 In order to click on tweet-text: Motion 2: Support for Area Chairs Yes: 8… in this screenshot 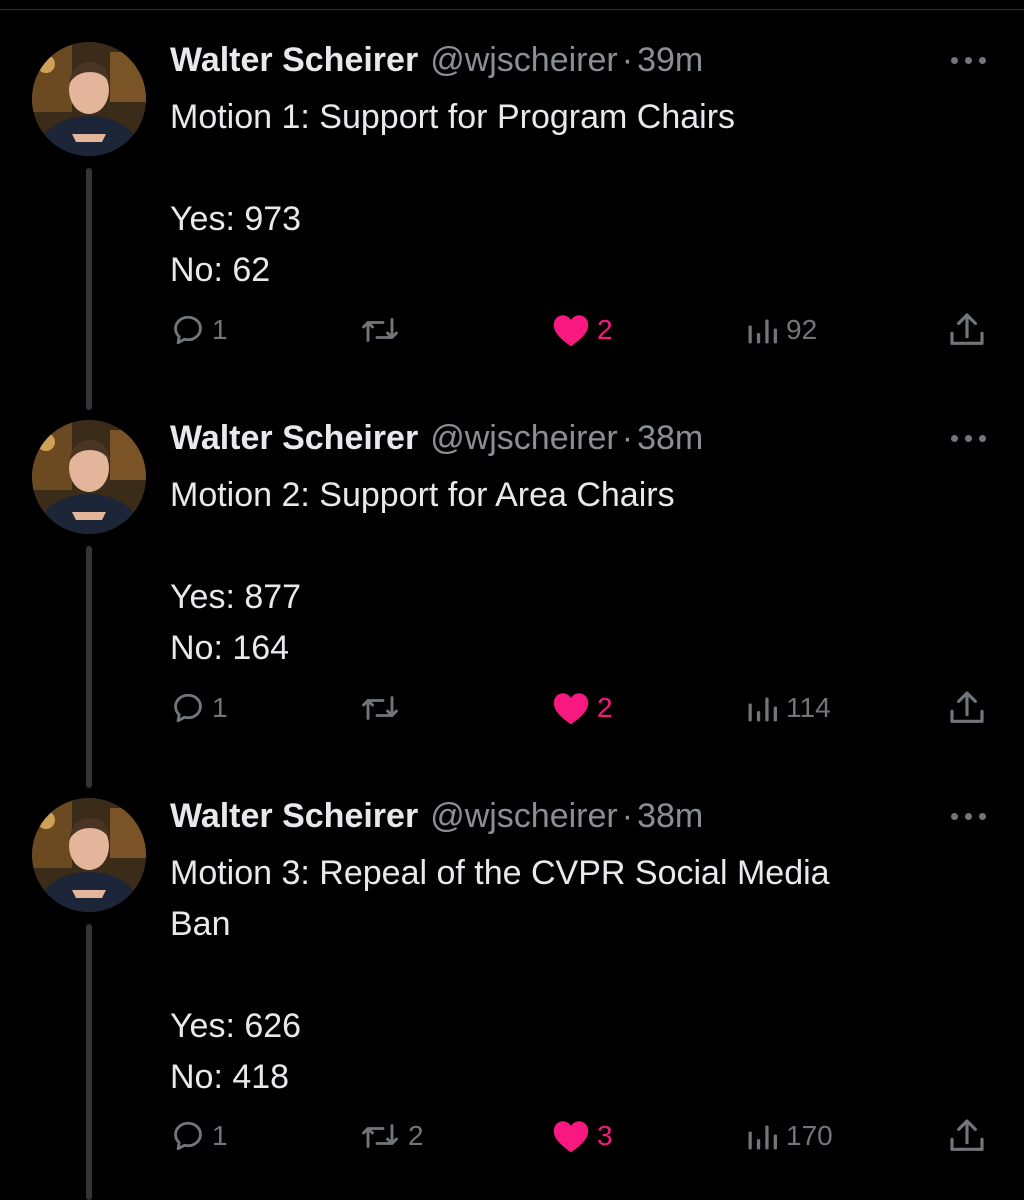, I will do `click(422, 572)`.